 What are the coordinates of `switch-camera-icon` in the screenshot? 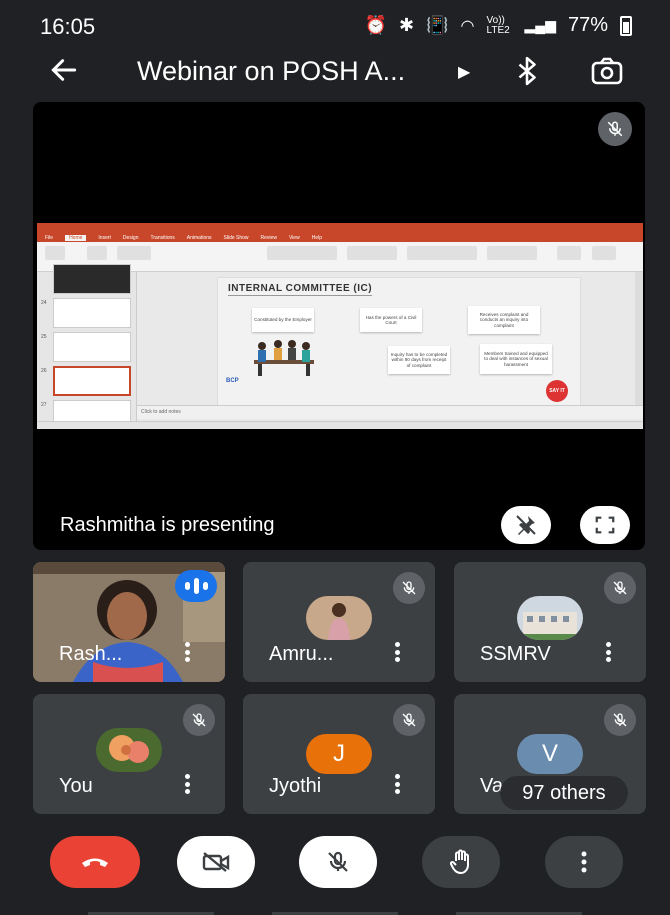 It's located at (607, 71).